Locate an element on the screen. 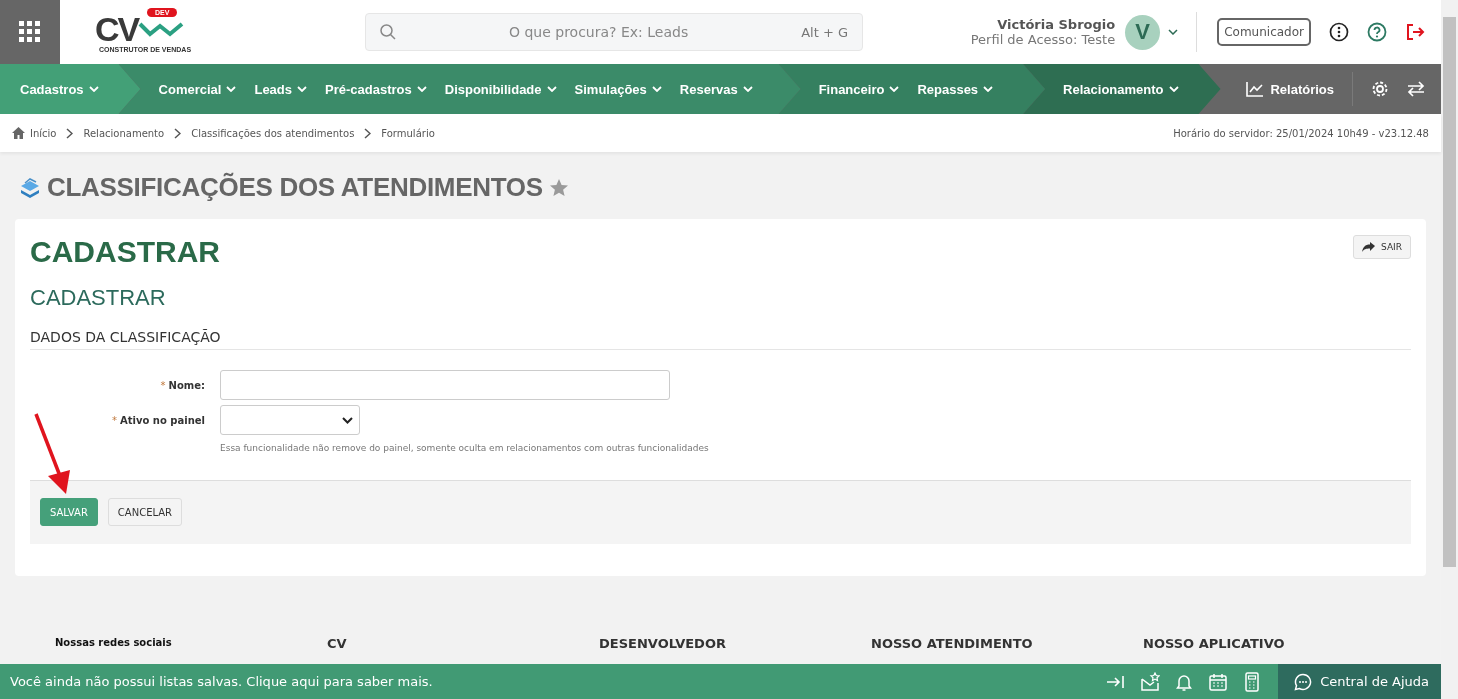 The width and height of the screenshot is (1458, 699). swap-arrows-icon is located at coordinates (1416, 89).